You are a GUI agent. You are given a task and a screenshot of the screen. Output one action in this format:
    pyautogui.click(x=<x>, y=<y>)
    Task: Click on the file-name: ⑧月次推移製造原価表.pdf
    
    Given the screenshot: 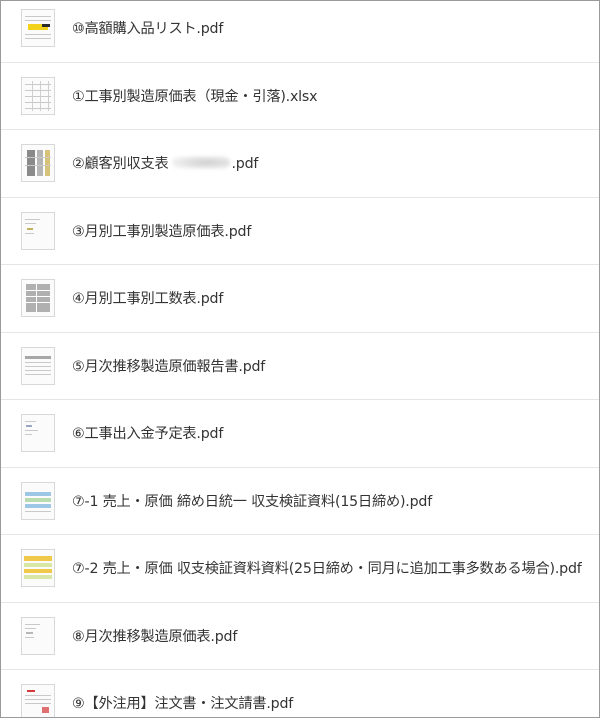 What is the action you would take?
    pyautogui.click(x=155, y=636)
    